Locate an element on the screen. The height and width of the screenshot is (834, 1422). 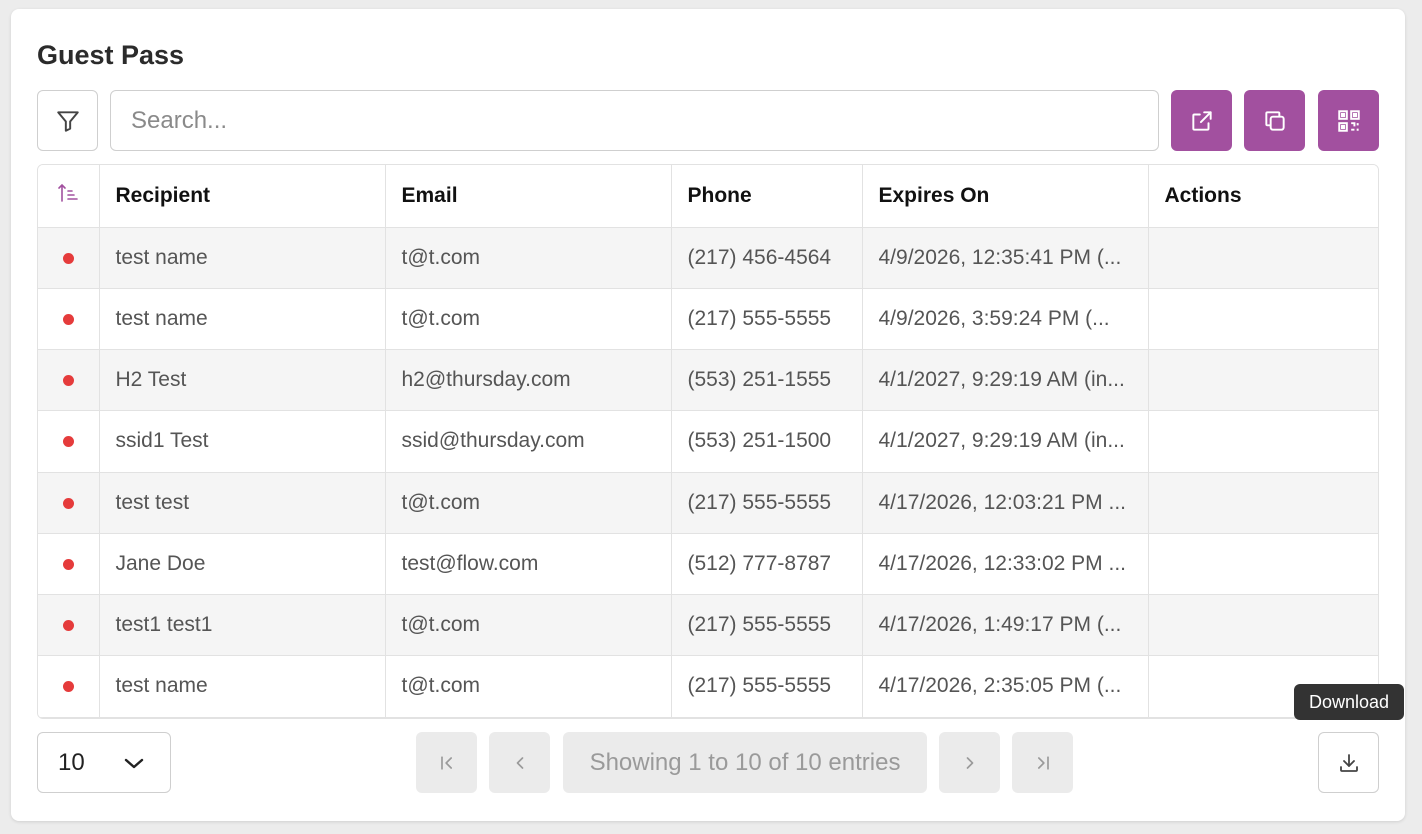
column-header-recipient: Recipient is located at coordinates (242, 196).